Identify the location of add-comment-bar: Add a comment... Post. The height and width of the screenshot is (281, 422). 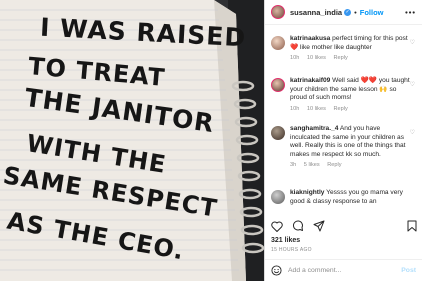
(343, 270).